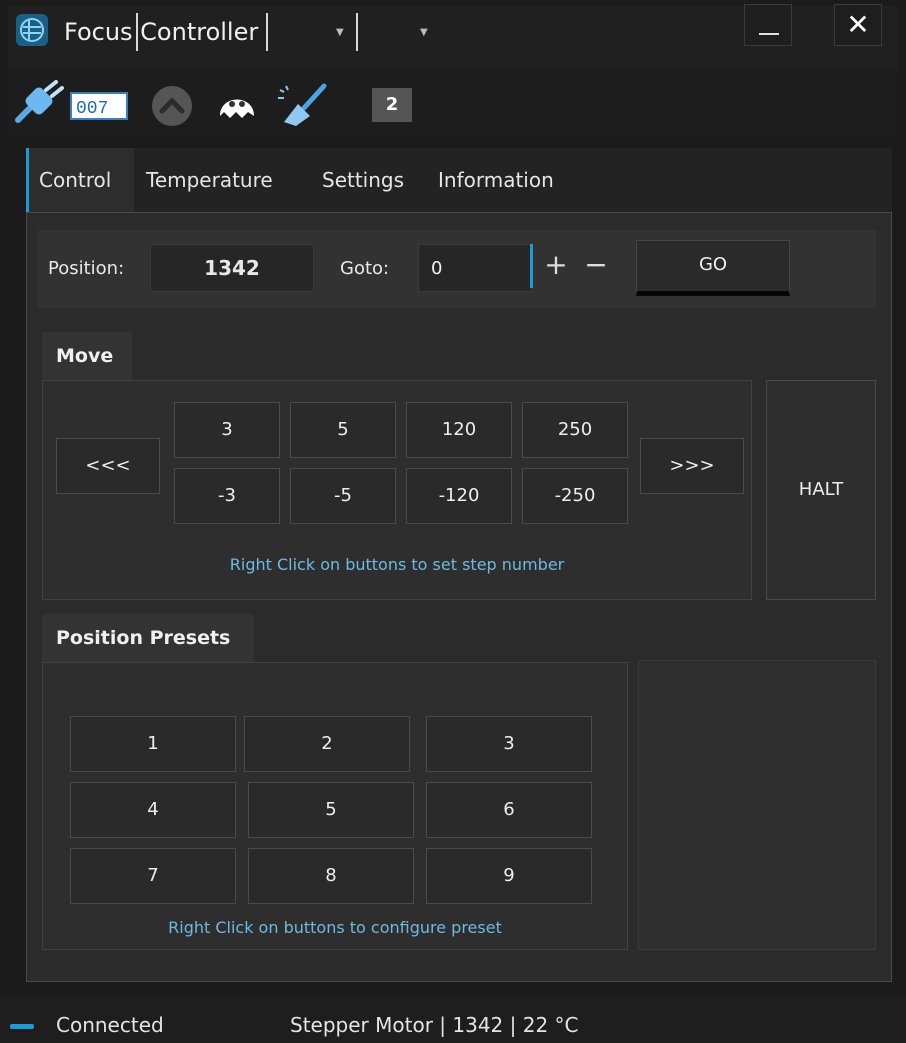 The height and width of the screenshot is (1043, 906). What do you see at coordinates (32, 30) in the screenshot?
I see `app-logo-icon` at bounding box center [32, 30].